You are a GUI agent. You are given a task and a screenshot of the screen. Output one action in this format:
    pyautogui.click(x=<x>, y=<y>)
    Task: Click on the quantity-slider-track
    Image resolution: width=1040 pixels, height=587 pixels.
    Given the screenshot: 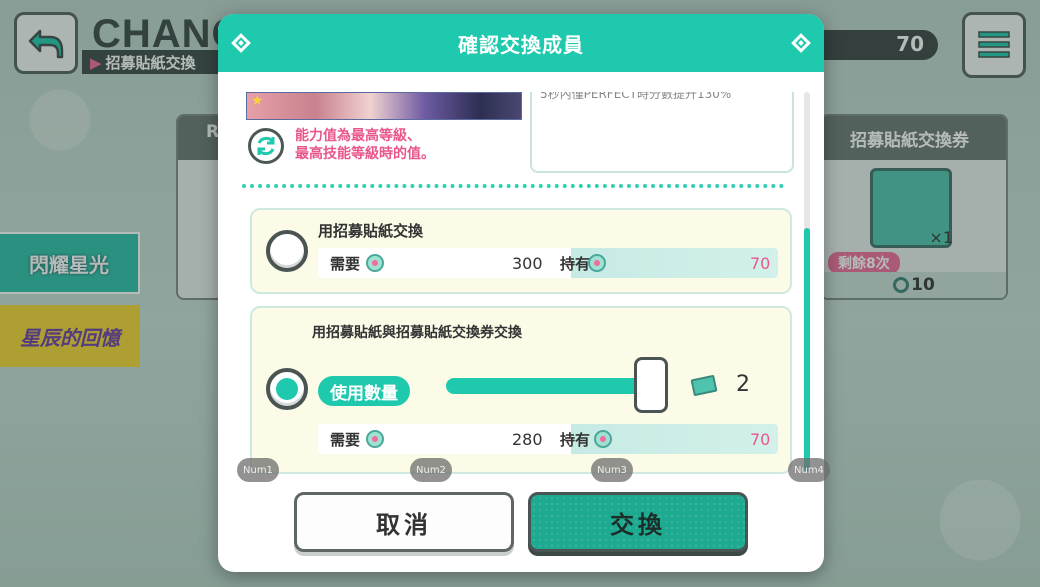 What is the action you would take?
    pyautogui.click(x=546, y=386)
    